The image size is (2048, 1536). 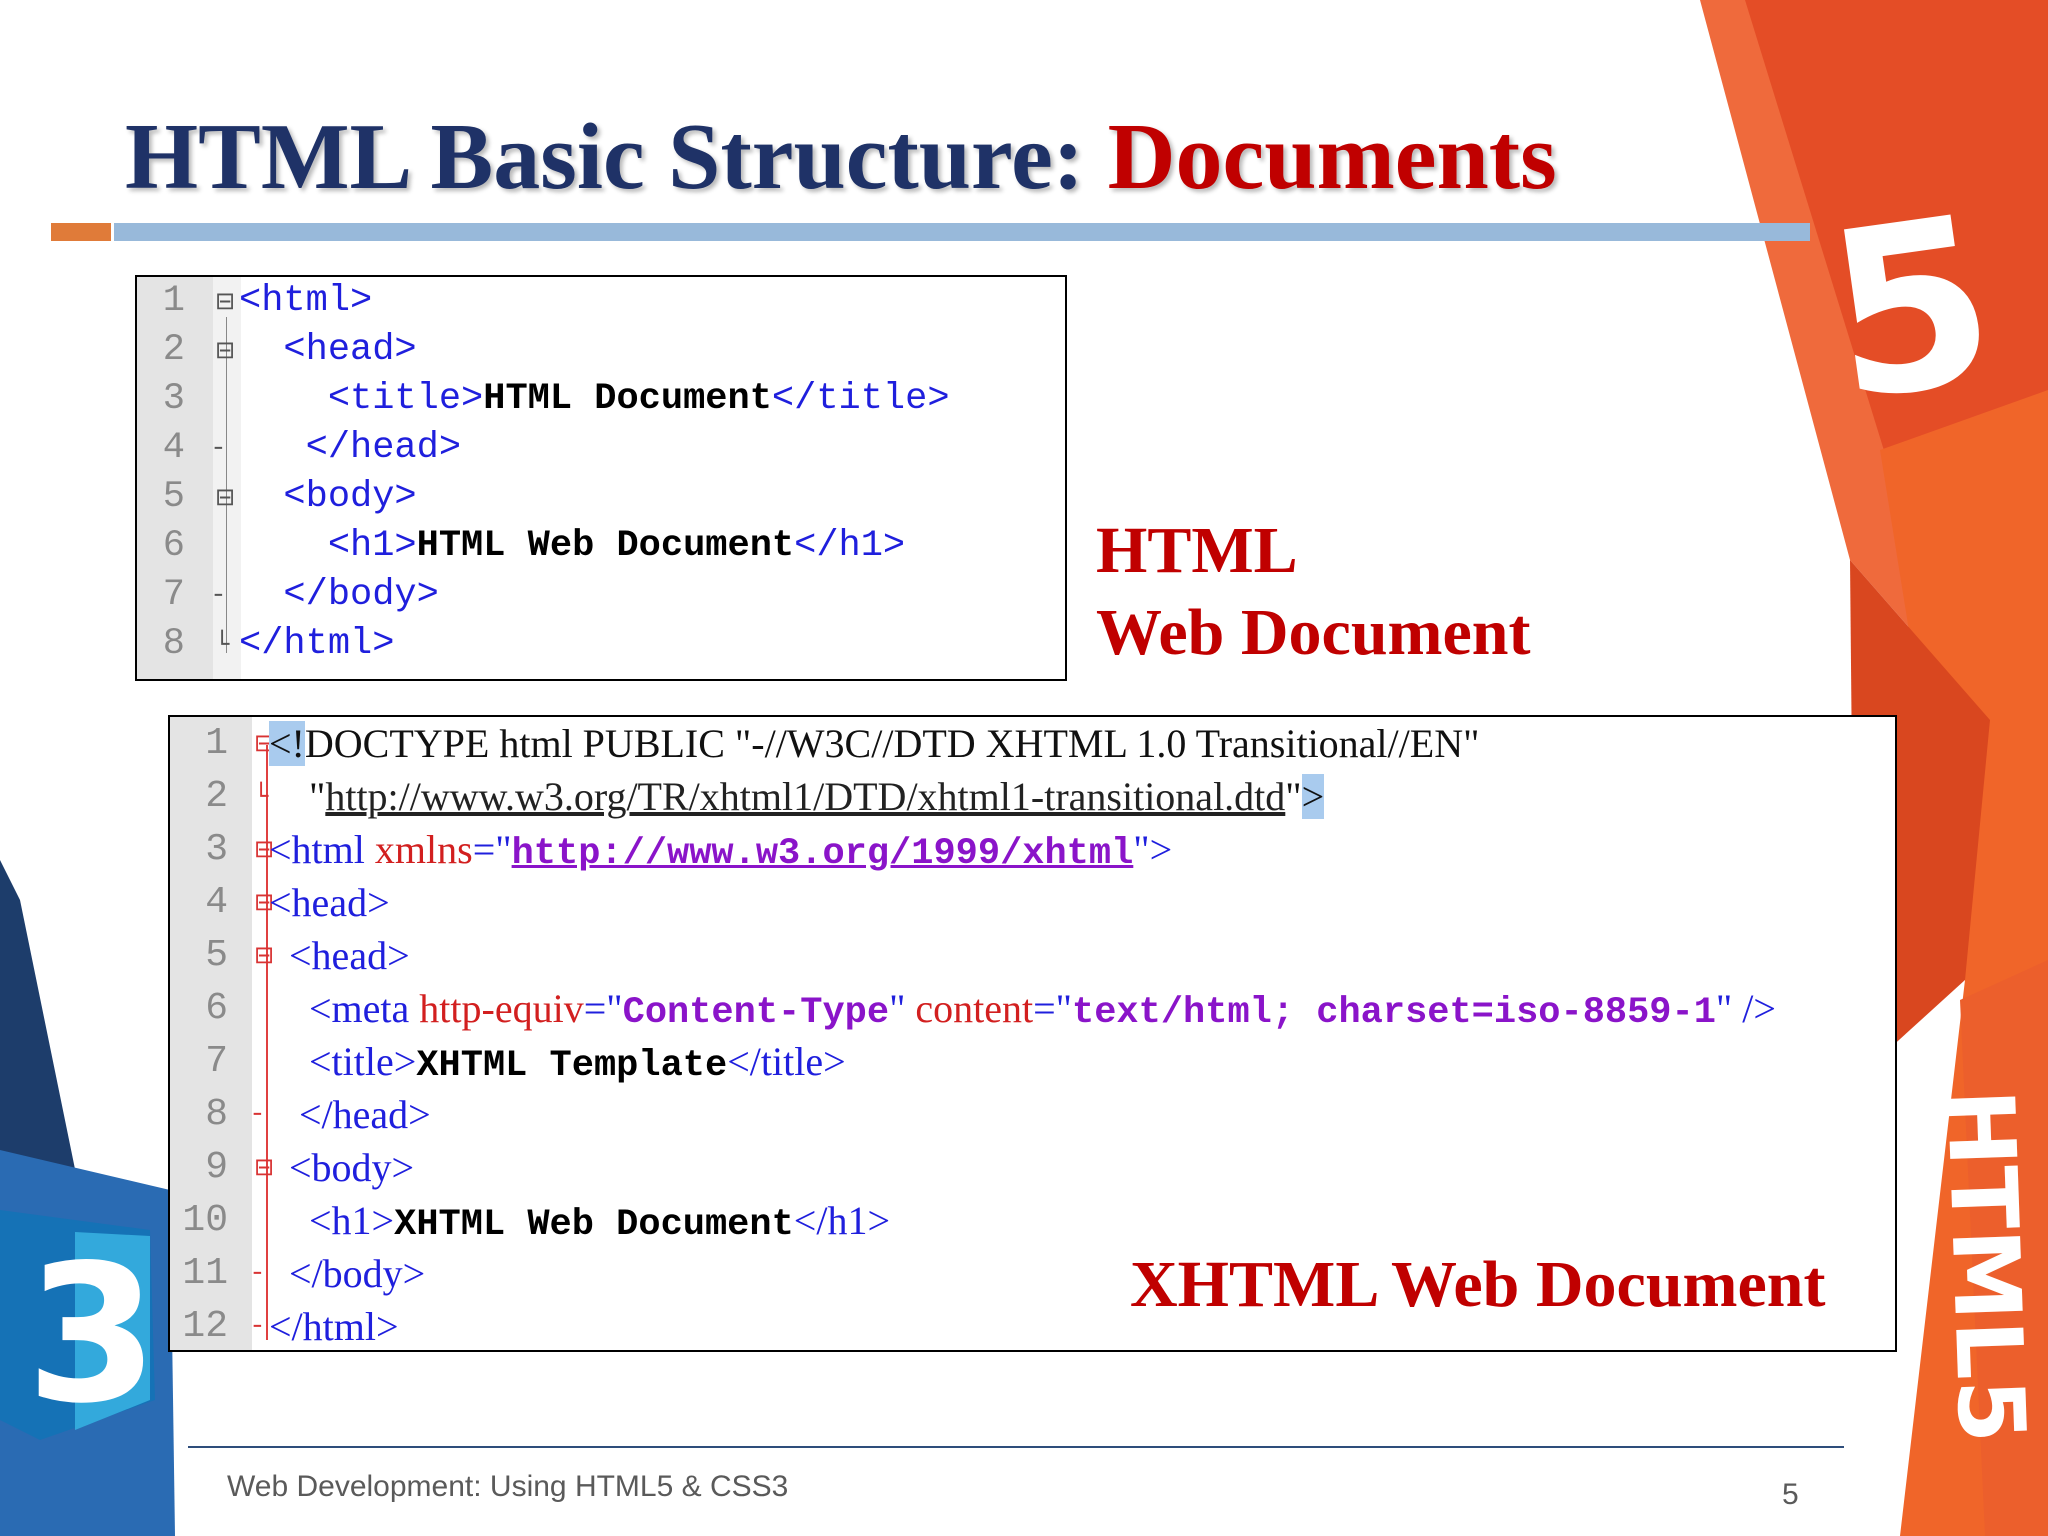 I want to click on code-line: 3 <title>HTML Document</title>, so click(x=601, y=399).